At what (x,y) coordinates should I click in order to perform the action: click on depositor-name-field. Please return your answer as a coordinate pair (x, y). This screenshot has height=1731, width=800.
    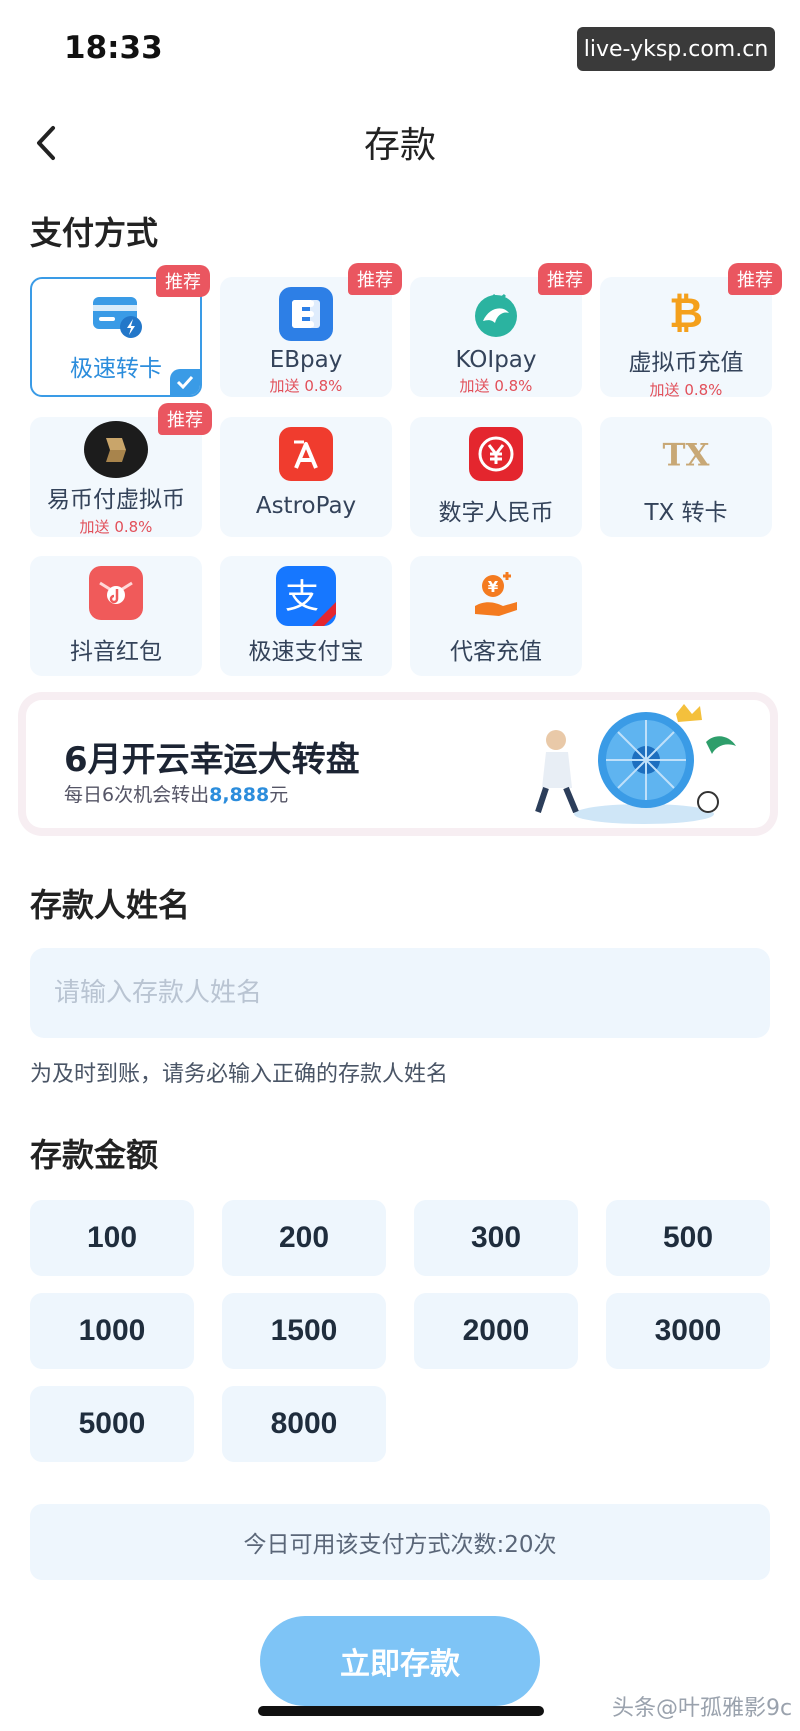
    Looking at the image, I should click on (400, 993).